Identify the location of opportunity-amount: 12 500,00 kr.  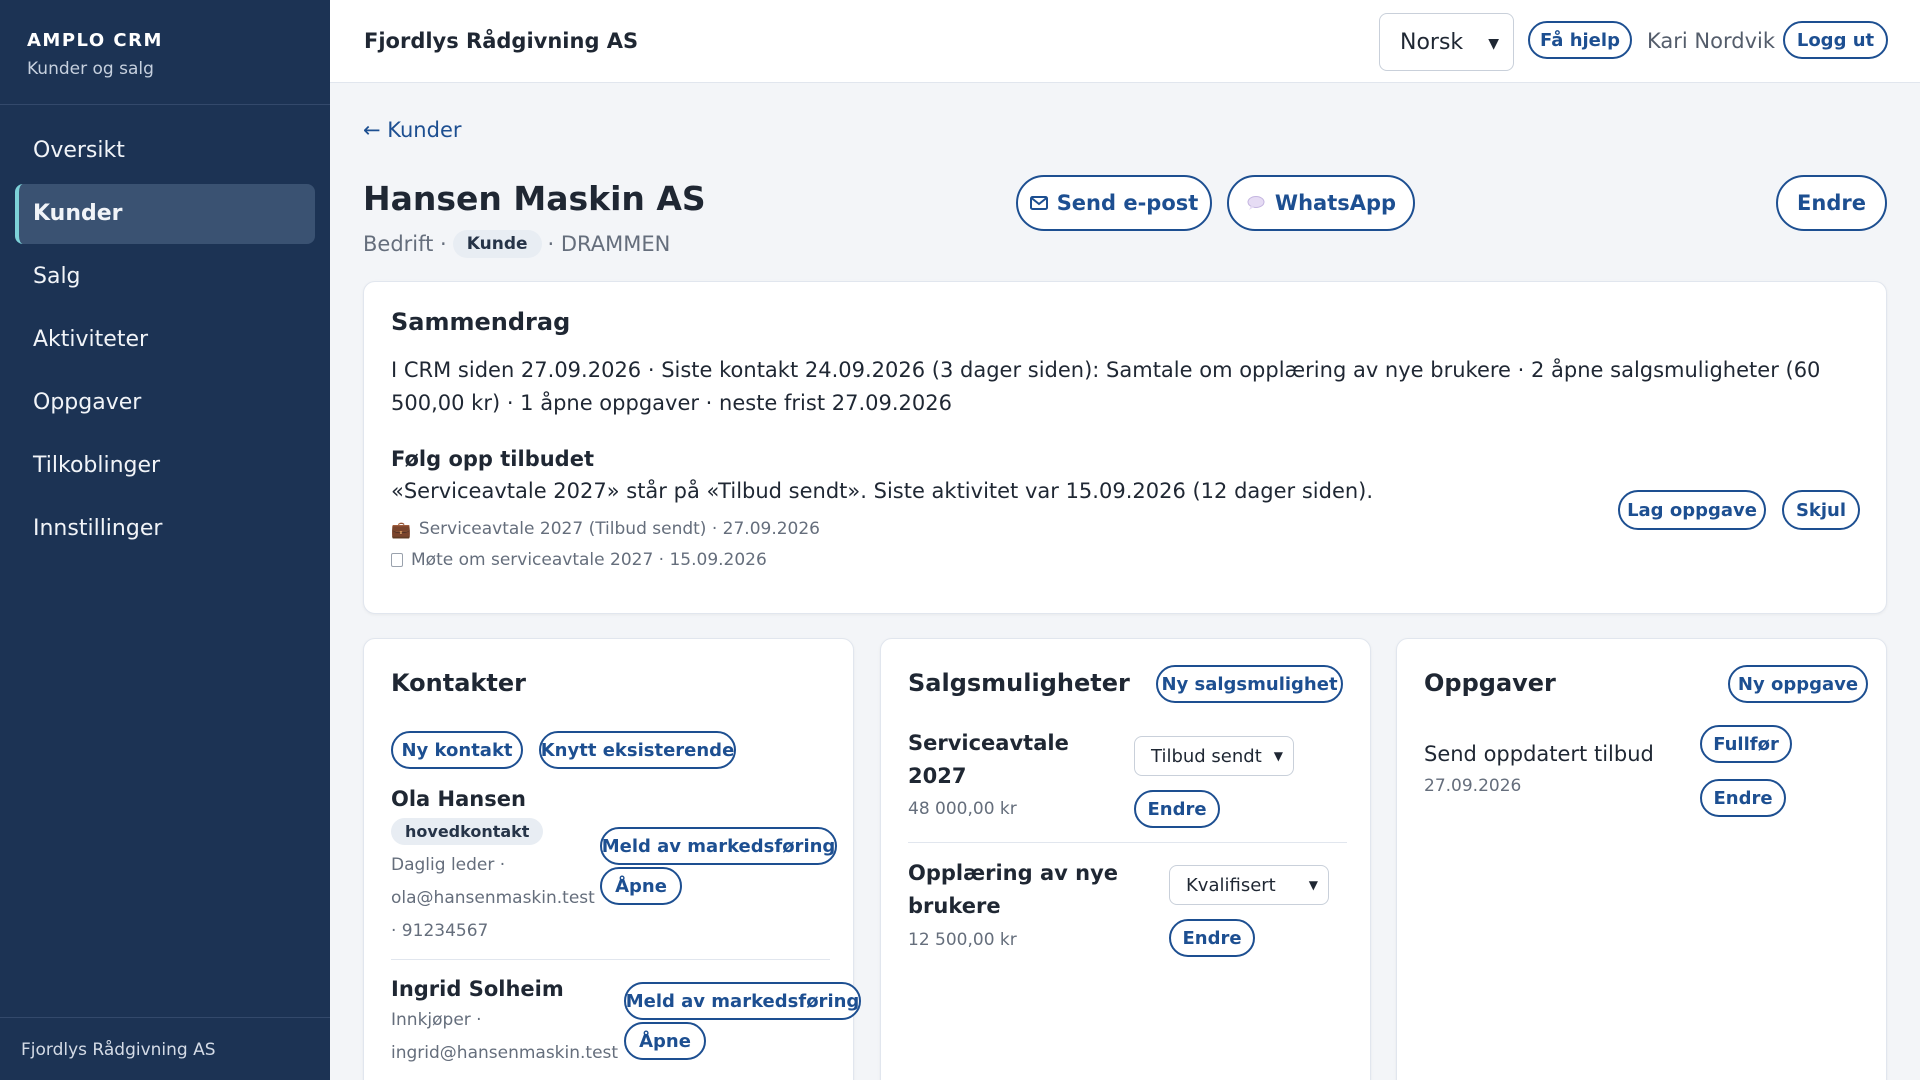
(962, 940).